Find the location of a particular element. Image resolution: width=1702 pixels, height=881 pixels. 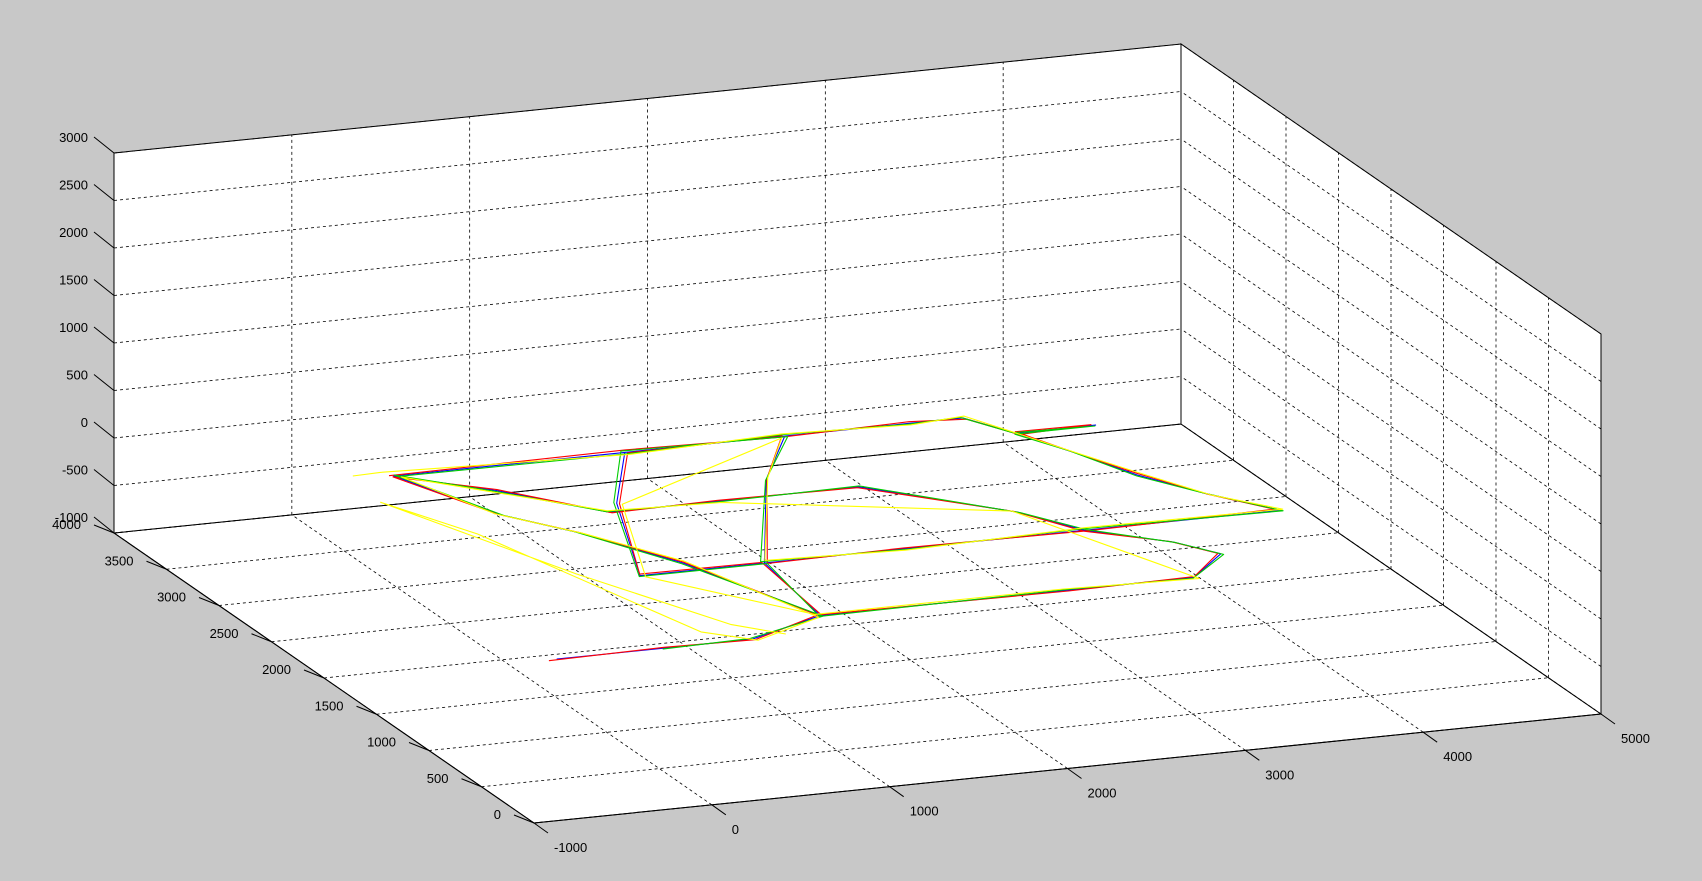

x-tick-label: 3000 is located at coordinates (1279, 774).